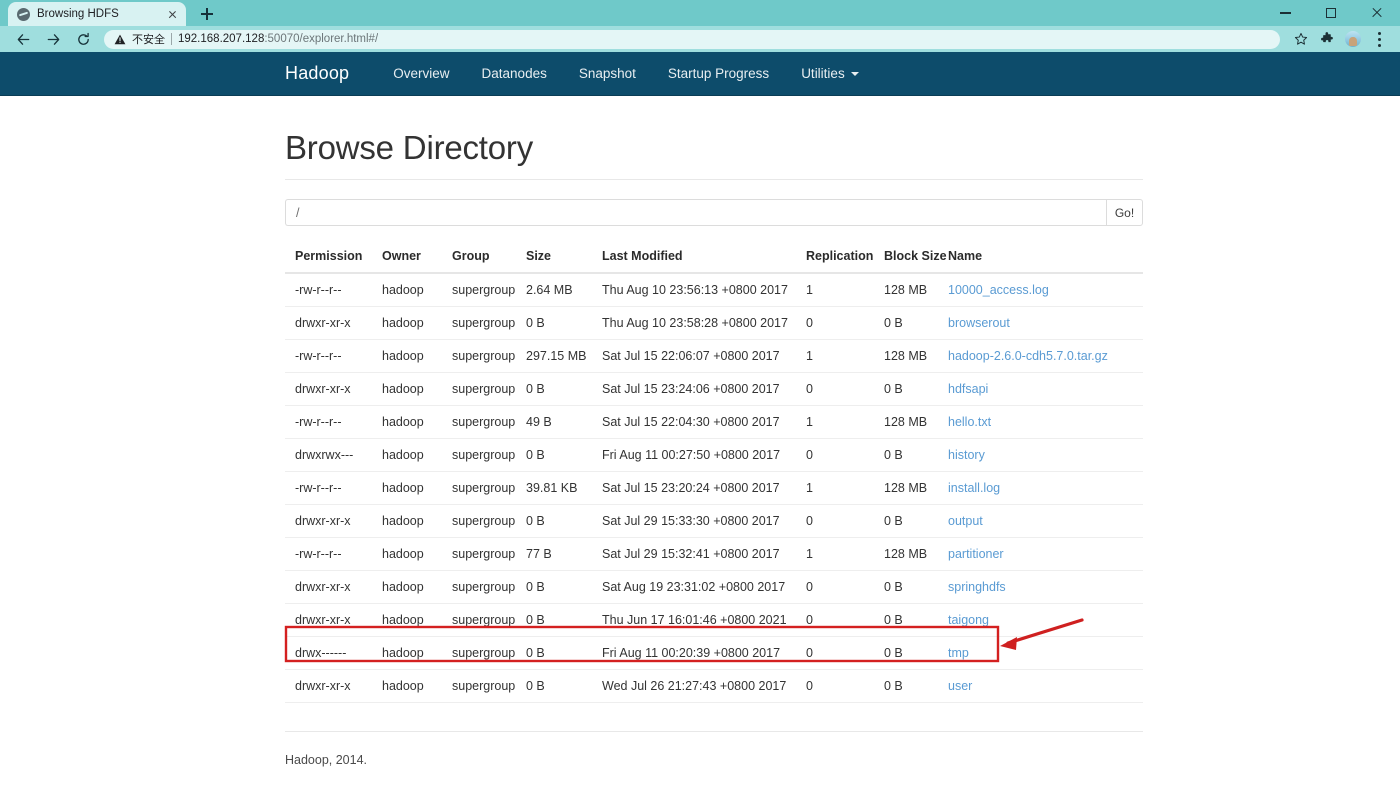 This screenshot has height=792, width=1400. Describe the element at coordinates (326, 760) in the screenshot. I see `footer-text: Hadoop, 2014.` at that location.